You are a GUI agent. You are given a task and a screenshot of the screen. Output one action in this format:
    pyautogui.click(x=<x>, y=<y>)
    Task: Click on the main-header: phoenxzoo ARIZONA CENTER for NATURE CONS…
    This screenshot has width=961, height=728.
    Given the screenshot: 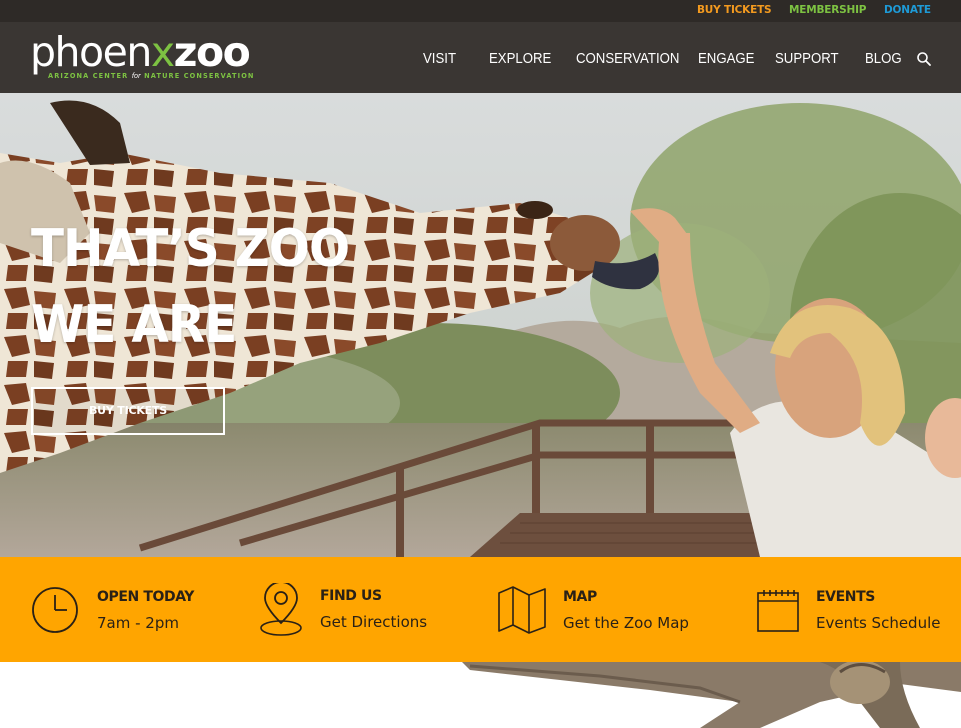 What is the action you would take?
    pyautogui.click(x=480, y=57)
    